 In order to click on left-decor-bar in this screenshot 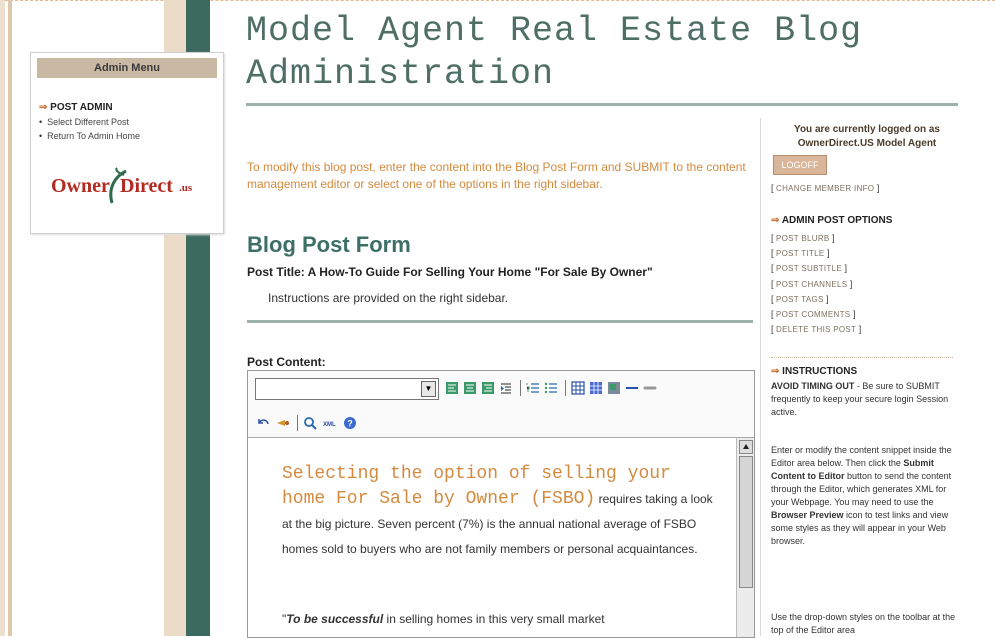, I will do `click(2, 318)`.